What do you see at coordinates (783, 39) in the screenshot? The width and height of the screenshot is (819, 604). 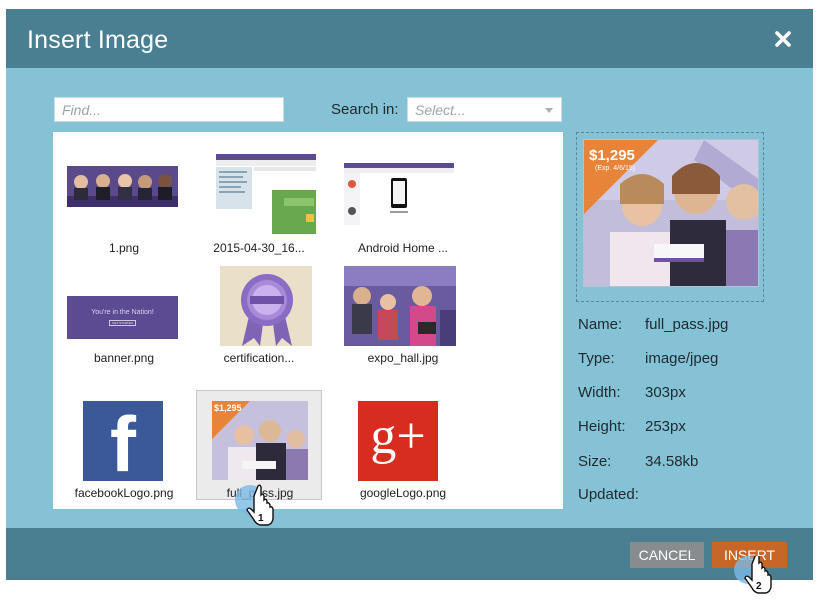 I see `close-icon` at bounding box center [783, 39].